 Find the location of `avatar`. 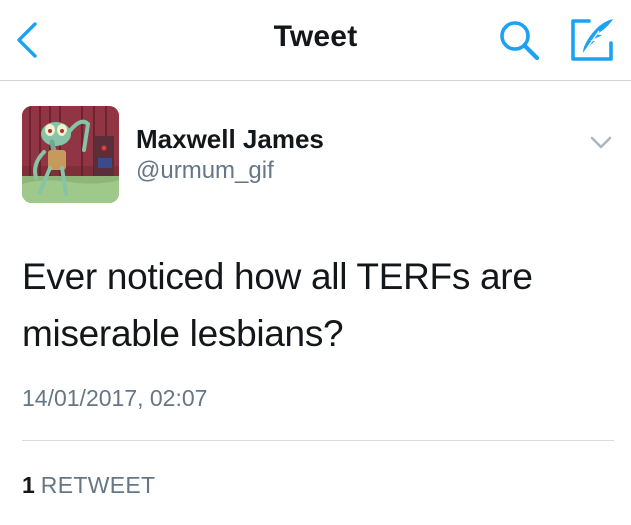

avatar is located at coordinates (70, 154).